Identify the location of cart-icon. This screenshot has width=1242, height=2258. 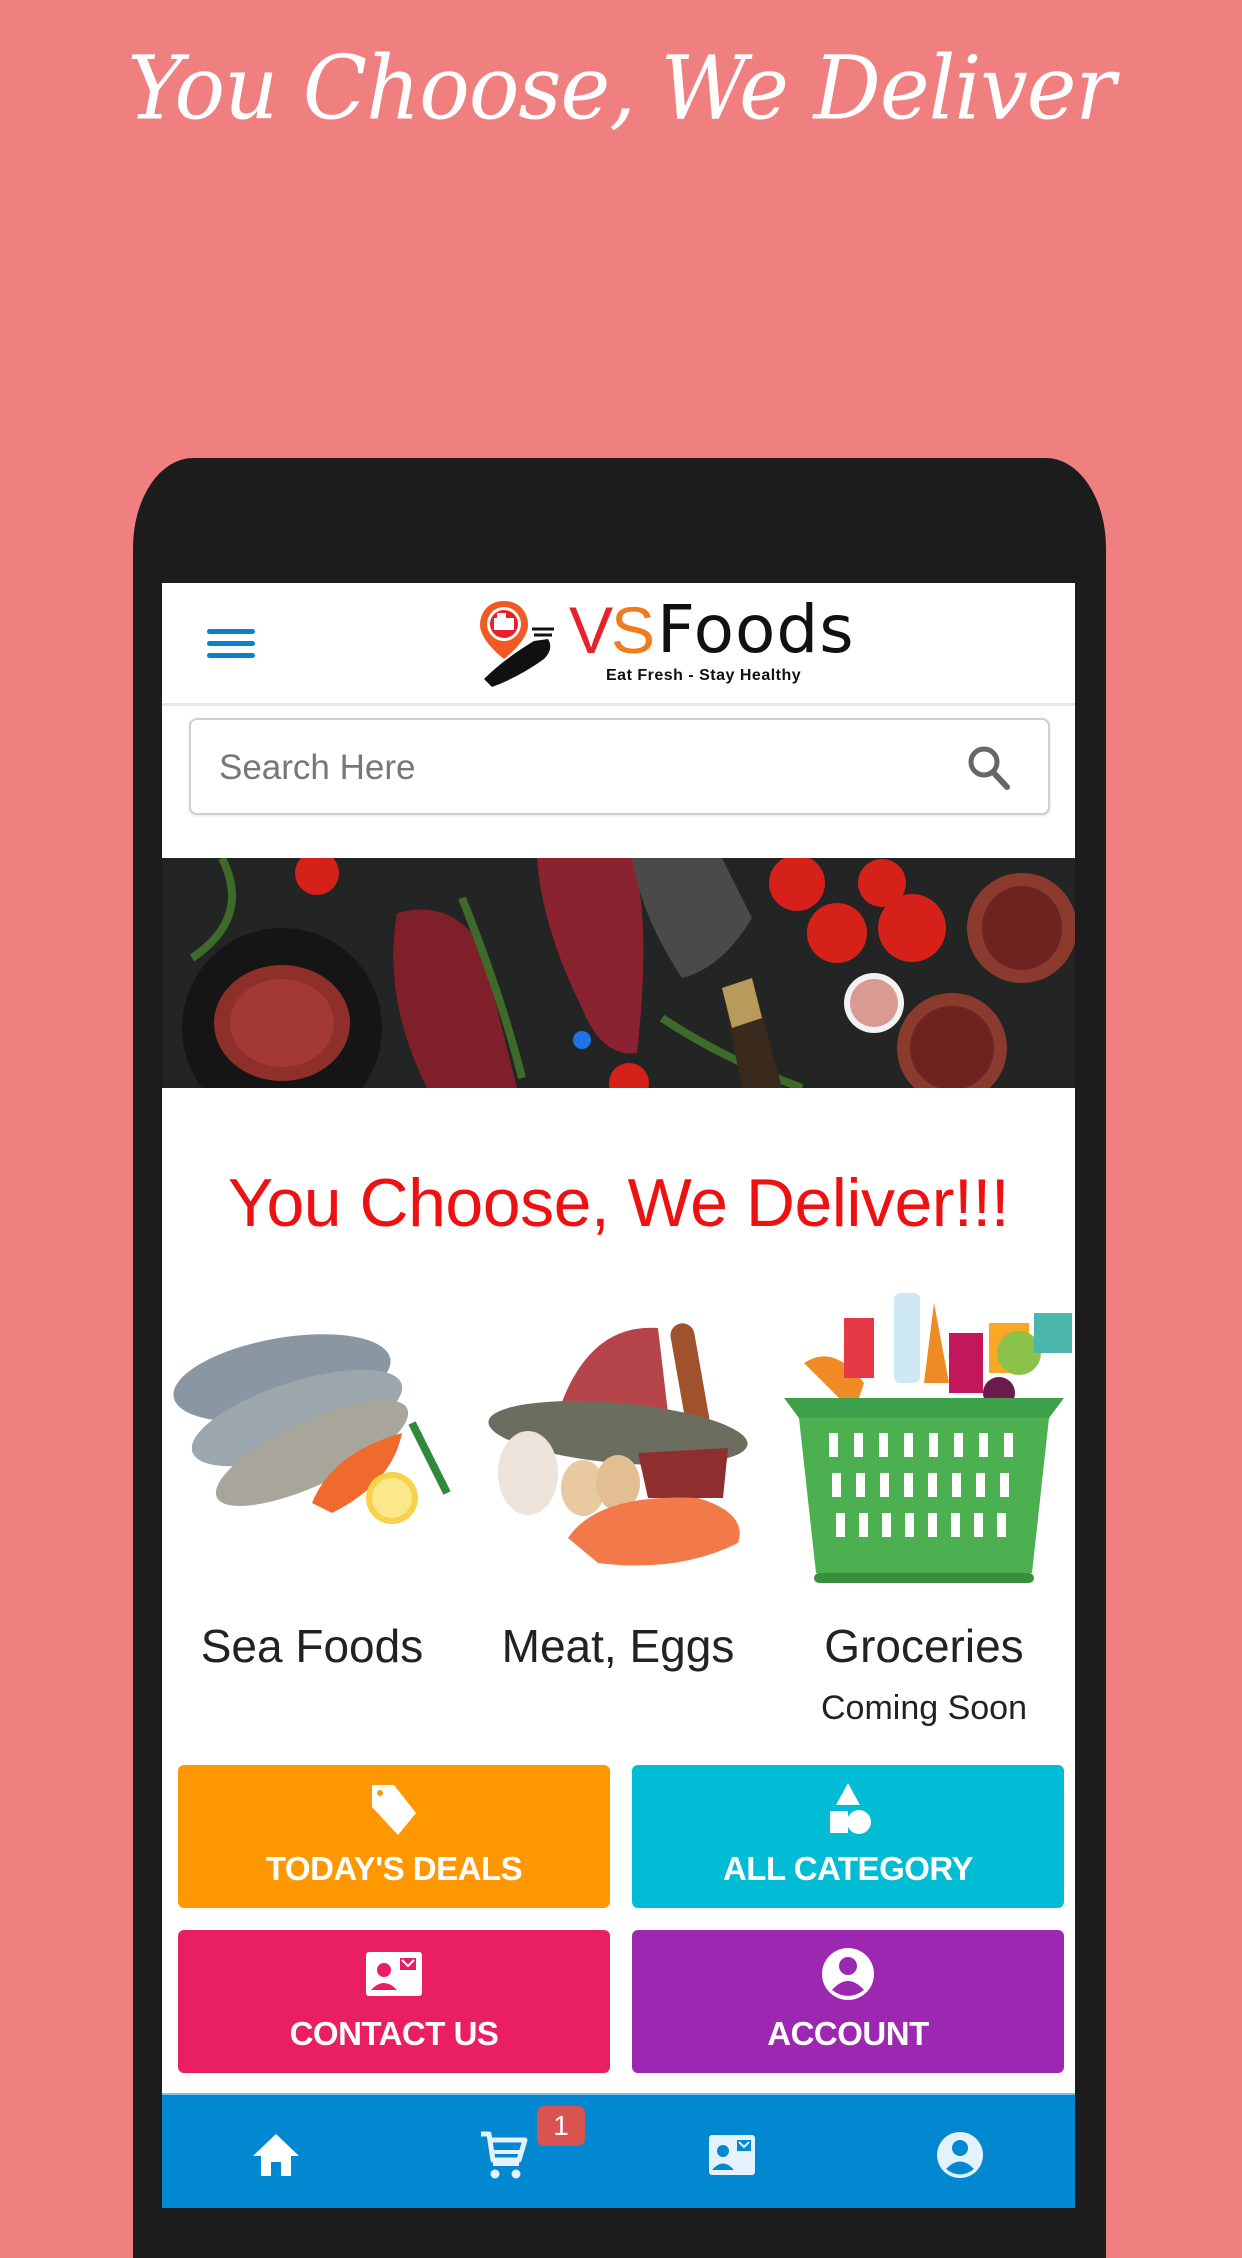
(504, 2155).